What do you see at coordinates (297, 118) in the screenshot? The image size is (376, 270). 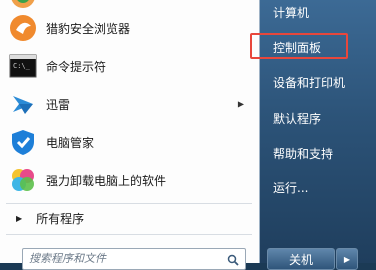 I see `right-item-label: 默认程序` at bounding box center [297, 118].